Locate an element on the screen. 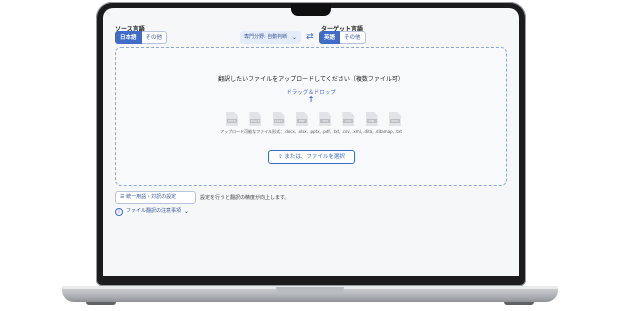 The height and width of the screenshot is (311, 620). select-file-button: ⇪ または、ファイルを選択 is located at coordinates (311, 157).